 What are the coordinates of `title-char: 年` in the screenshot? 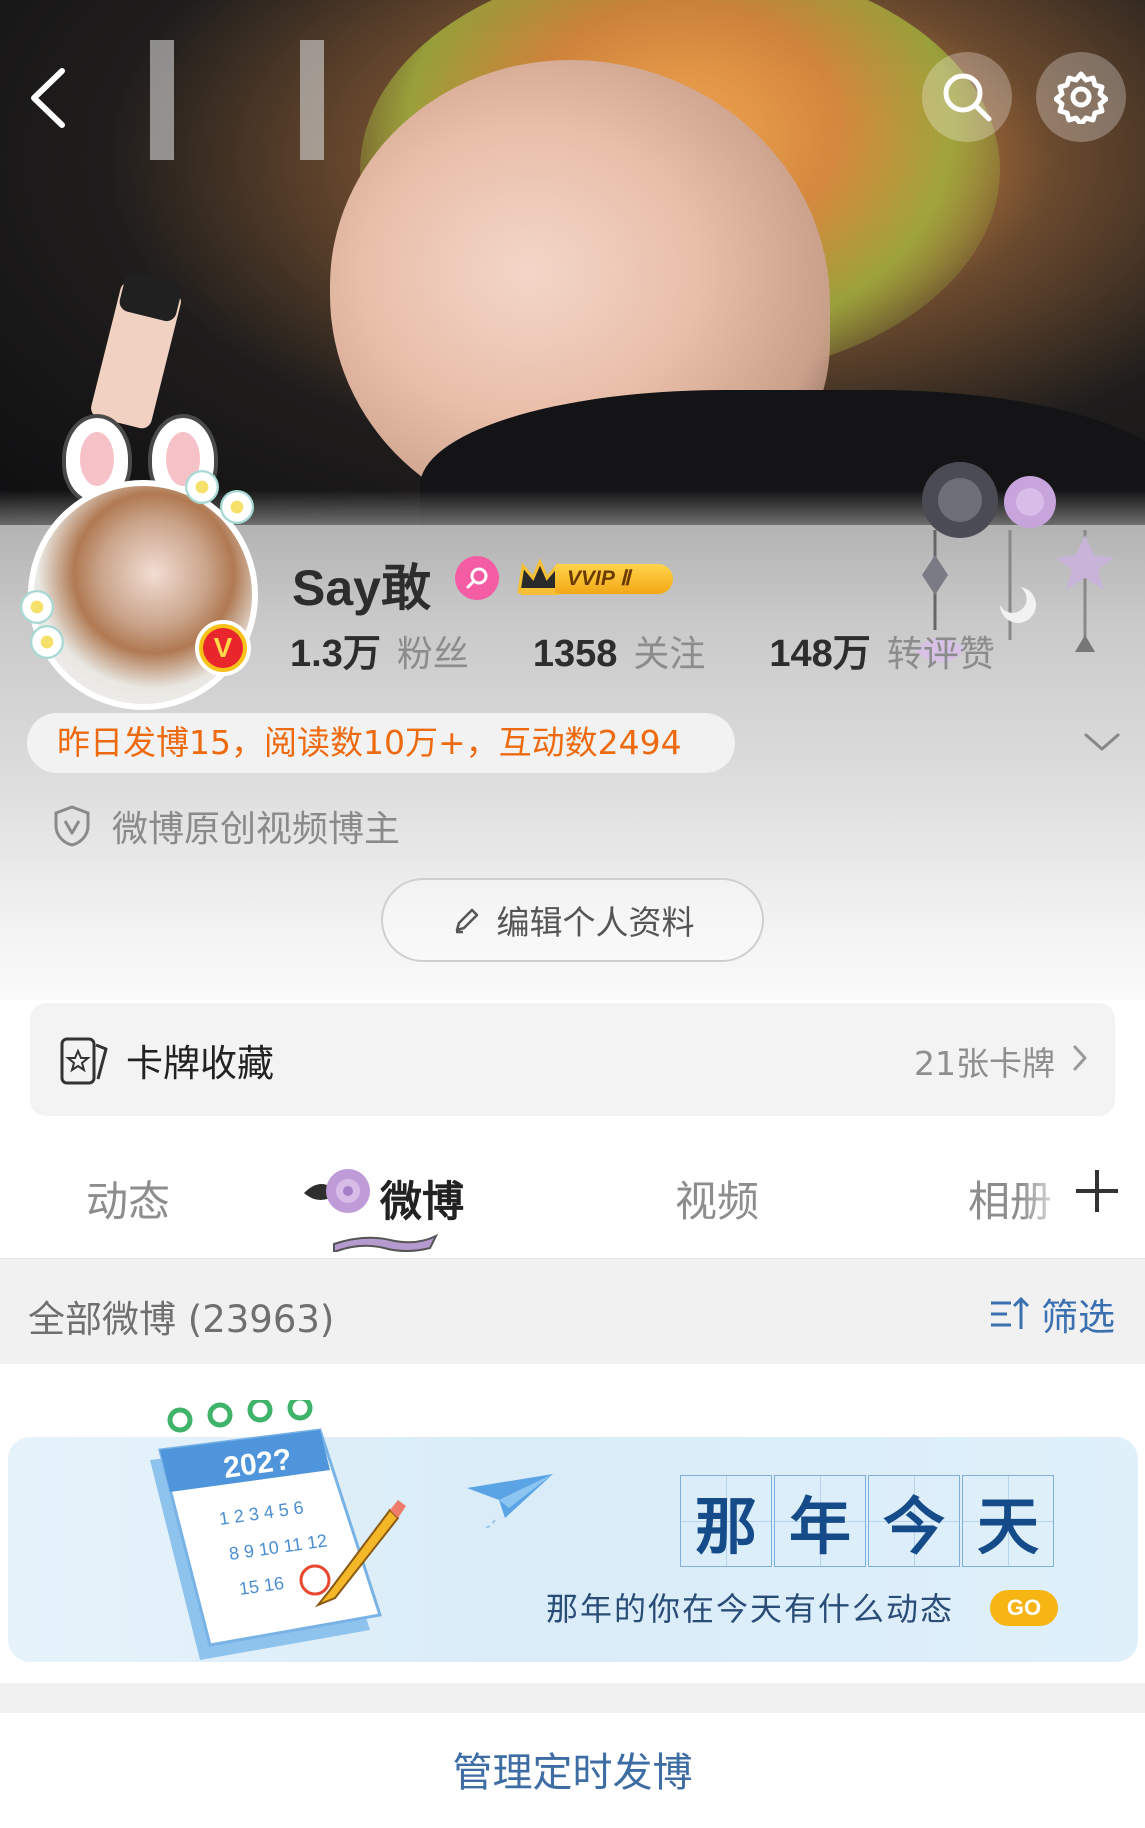 It's located at (820, 1521).